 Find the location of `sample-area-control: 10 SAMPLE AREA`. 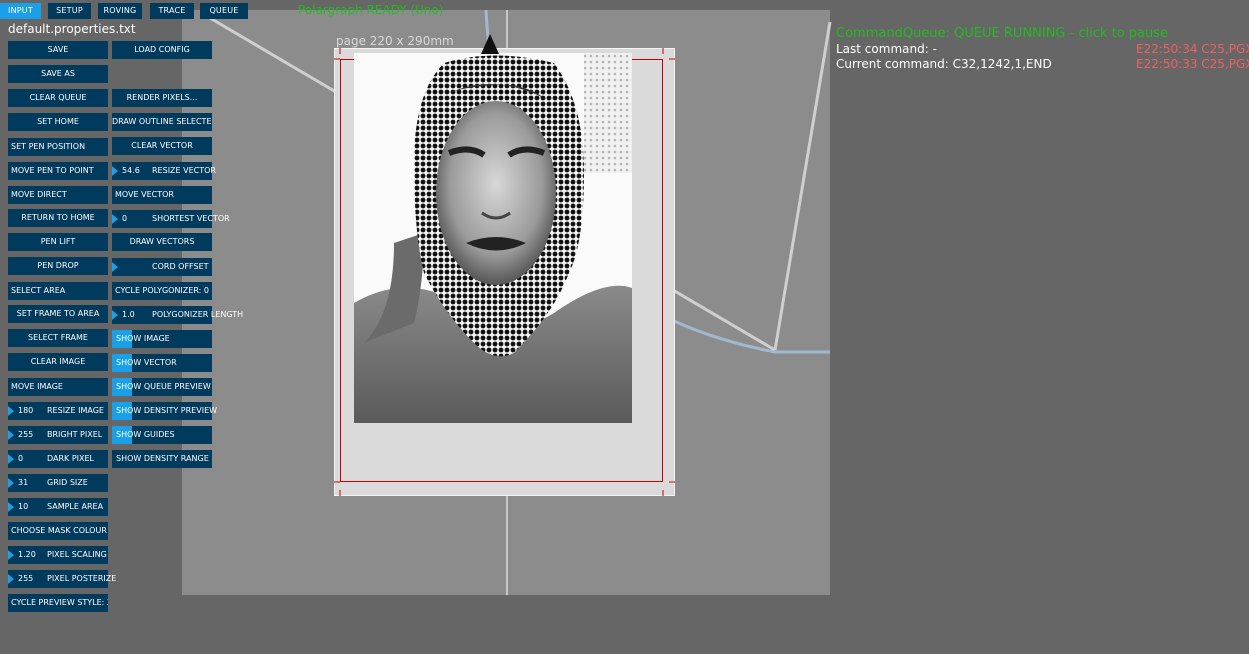

sample-area-control: 10 SAMPLE AREA is located at coordinates (58, 507).